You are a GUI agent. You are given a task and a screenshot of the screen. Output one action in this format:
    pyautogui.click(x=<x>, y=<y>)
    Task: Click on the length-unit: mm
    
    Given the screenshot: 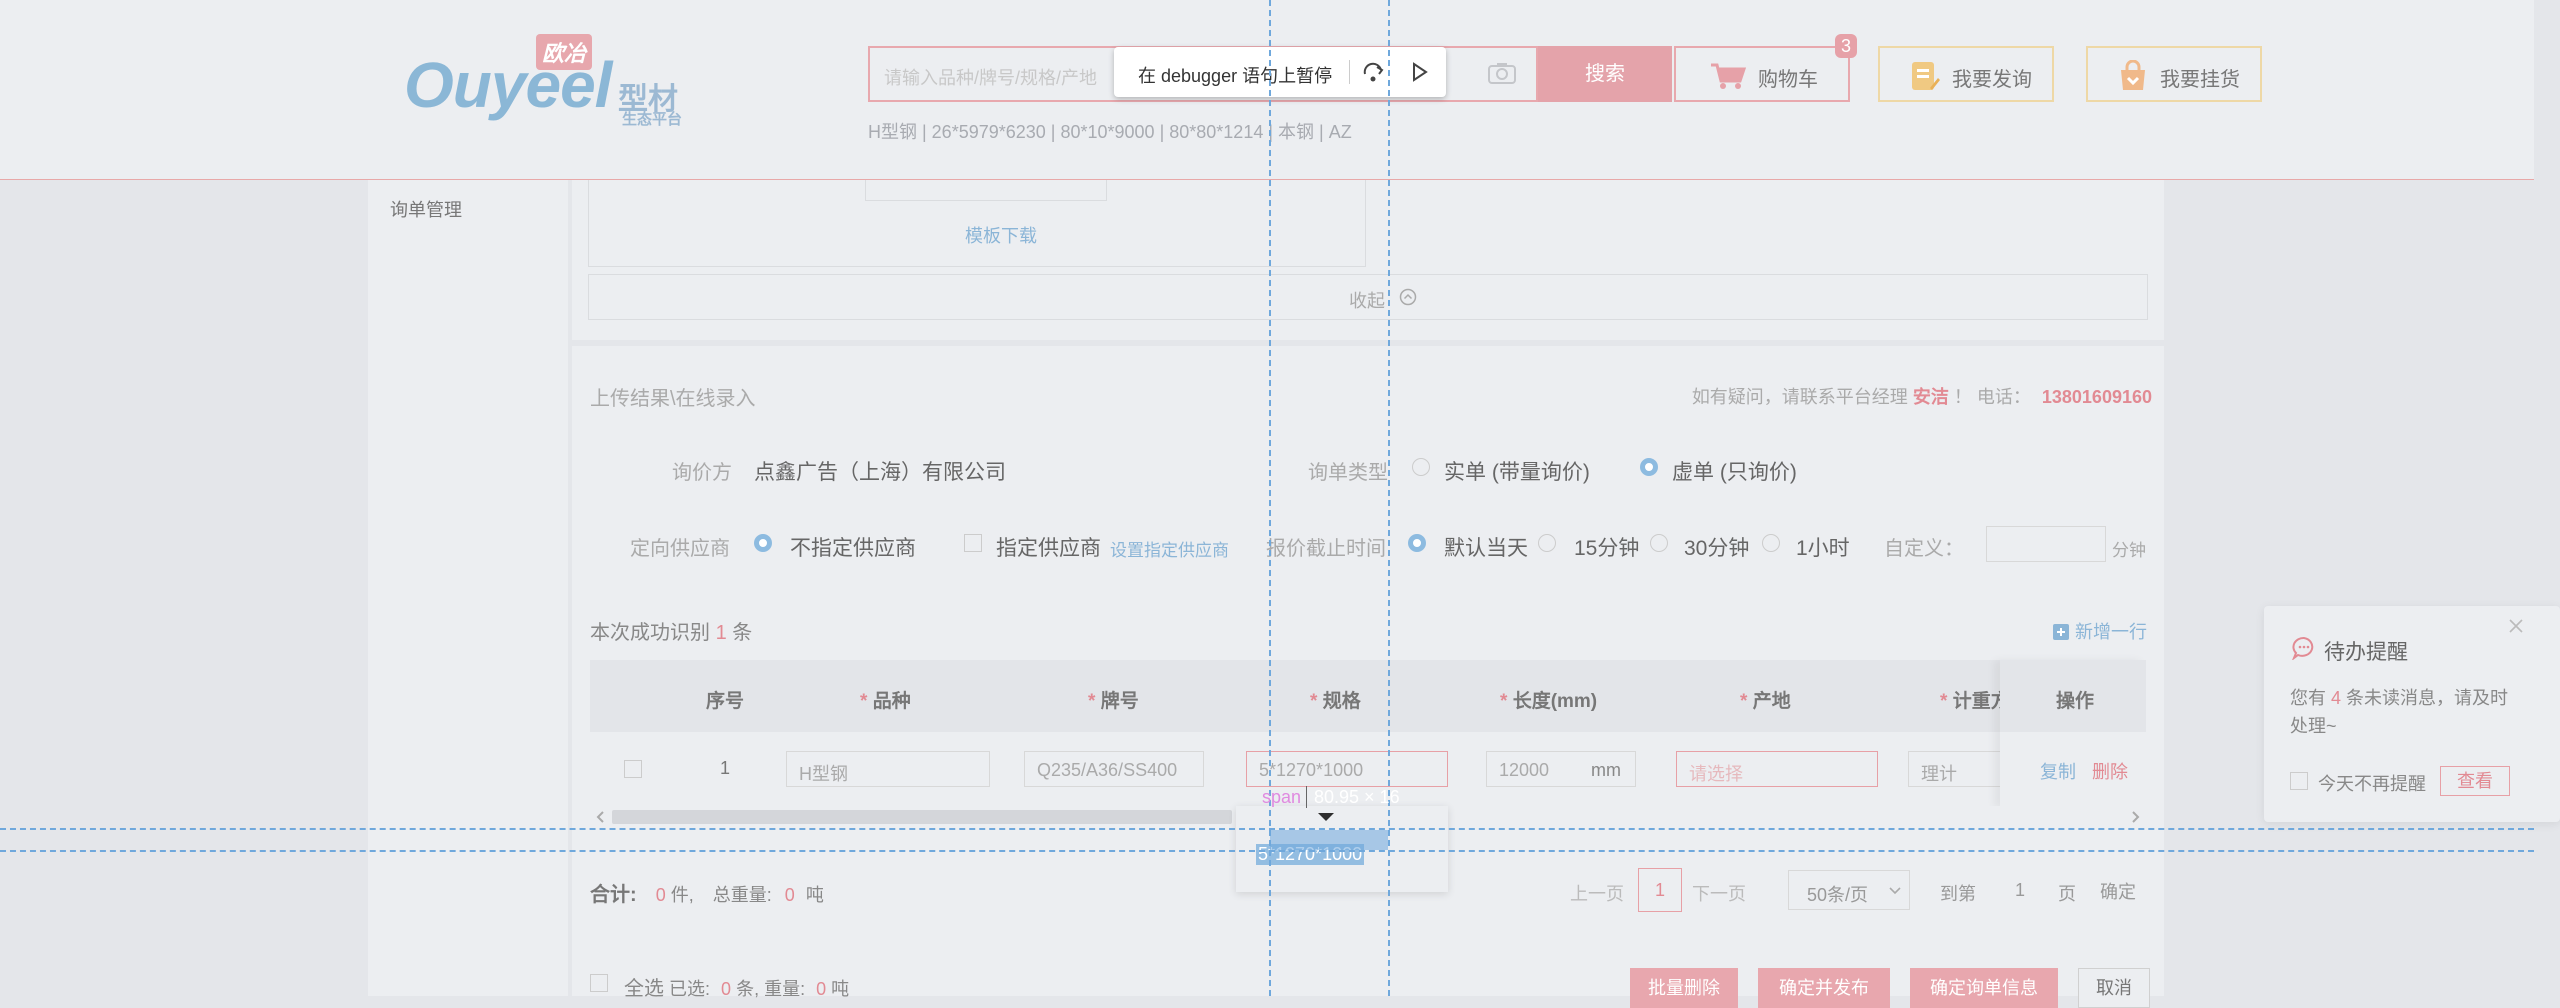 What is the action you would take?
    pyautogui.click(x=1606, y=770)
    